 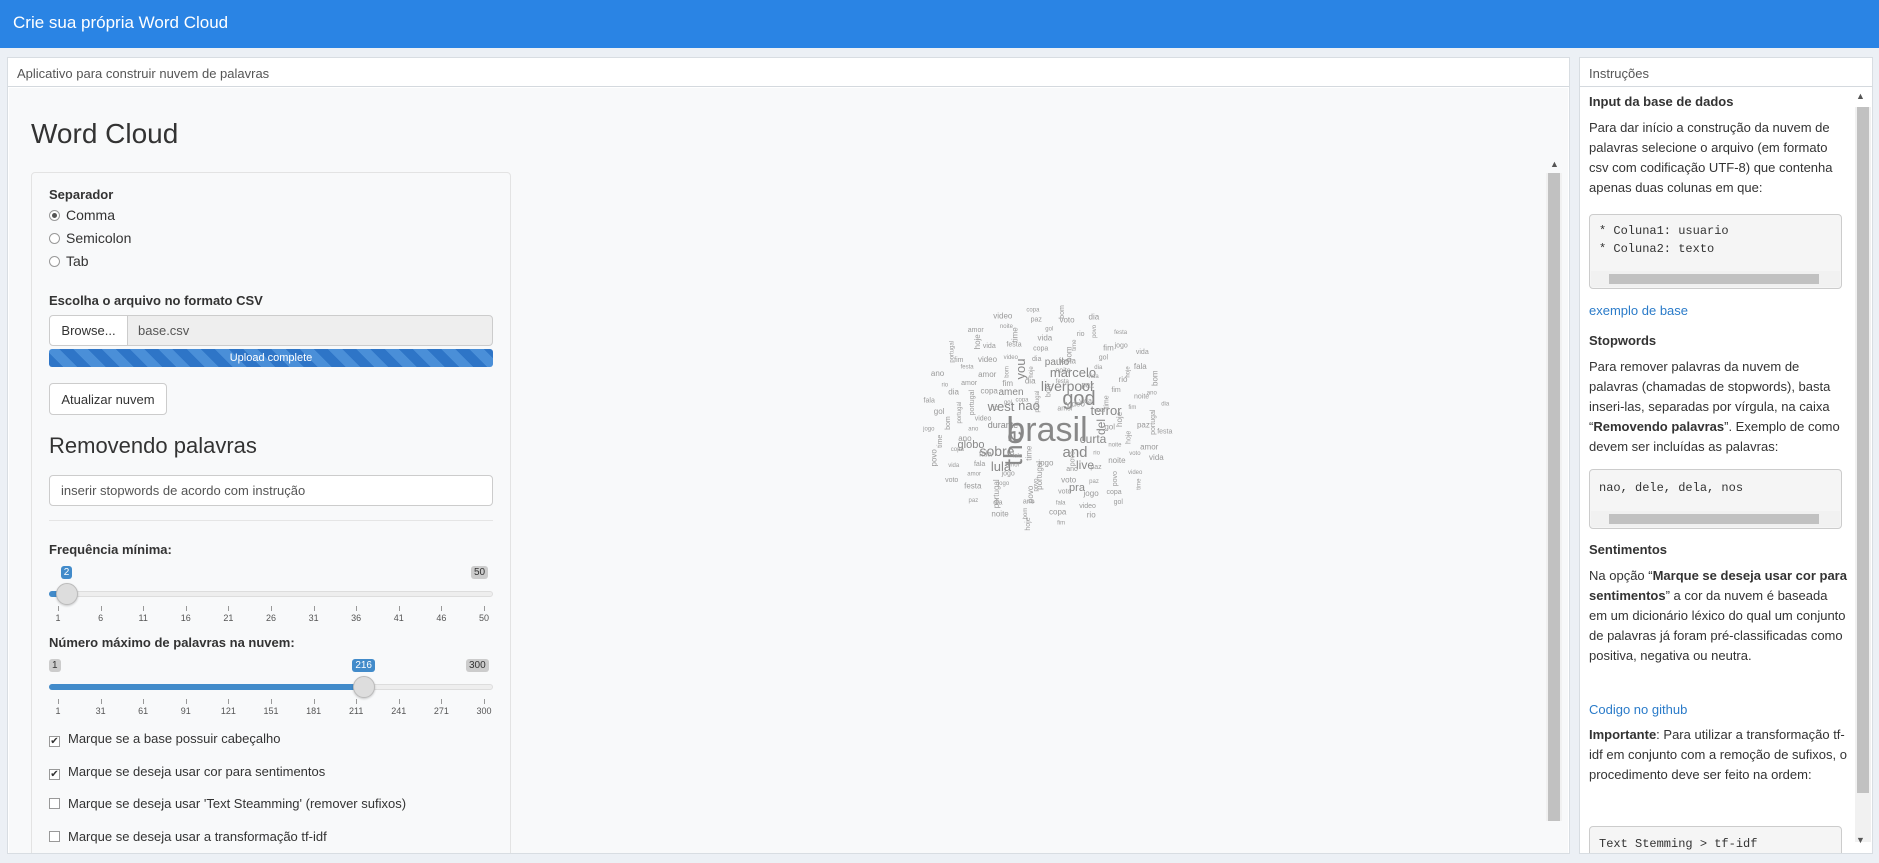 I want to click on separator-option-comma: Comma, so click(x=82, y=215).